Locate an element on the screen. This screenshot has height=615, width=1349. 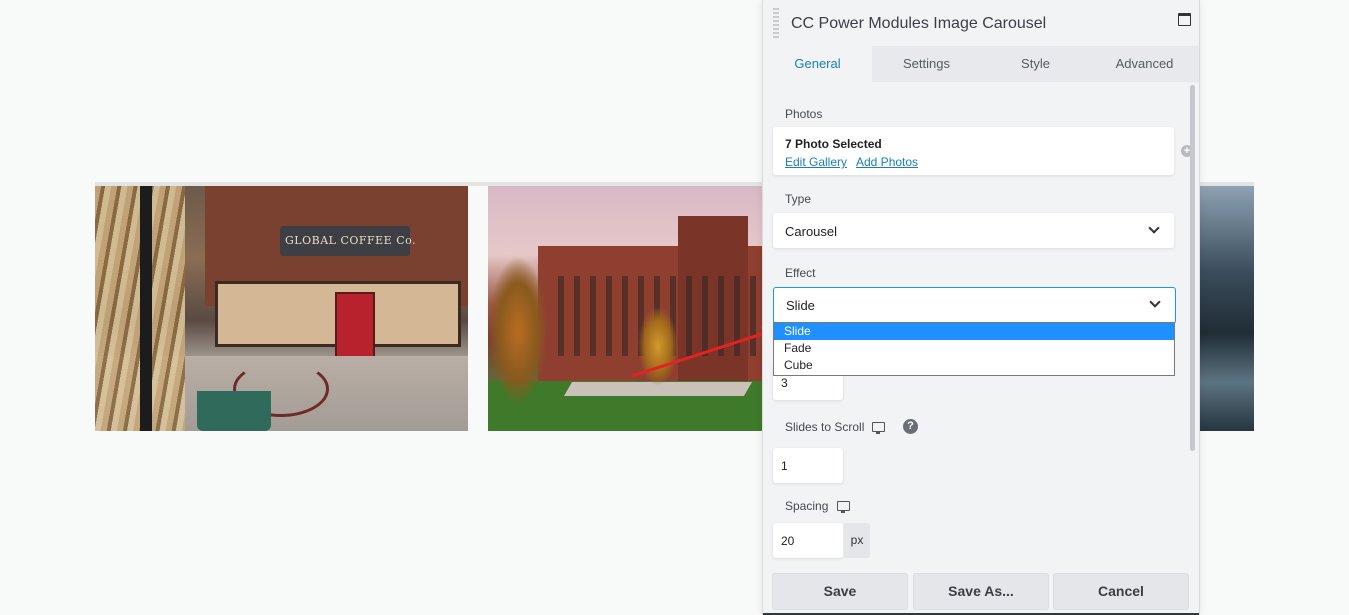
panel-header: CC Power Modules Image Carousel is located at coordinates (981, 23).